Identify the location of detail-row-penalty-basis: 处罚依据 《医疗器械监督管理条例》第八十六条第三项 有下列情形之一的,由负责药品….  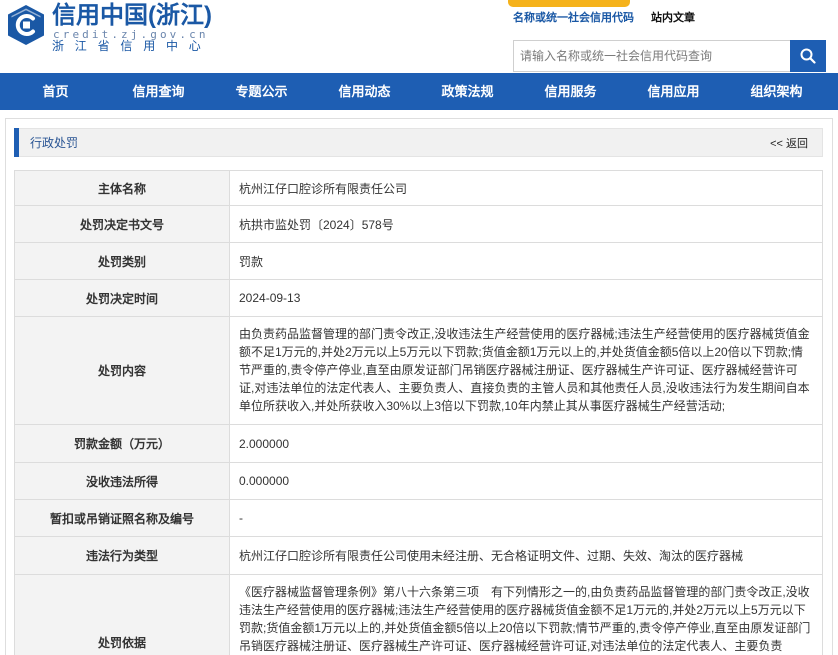
(418, 615).